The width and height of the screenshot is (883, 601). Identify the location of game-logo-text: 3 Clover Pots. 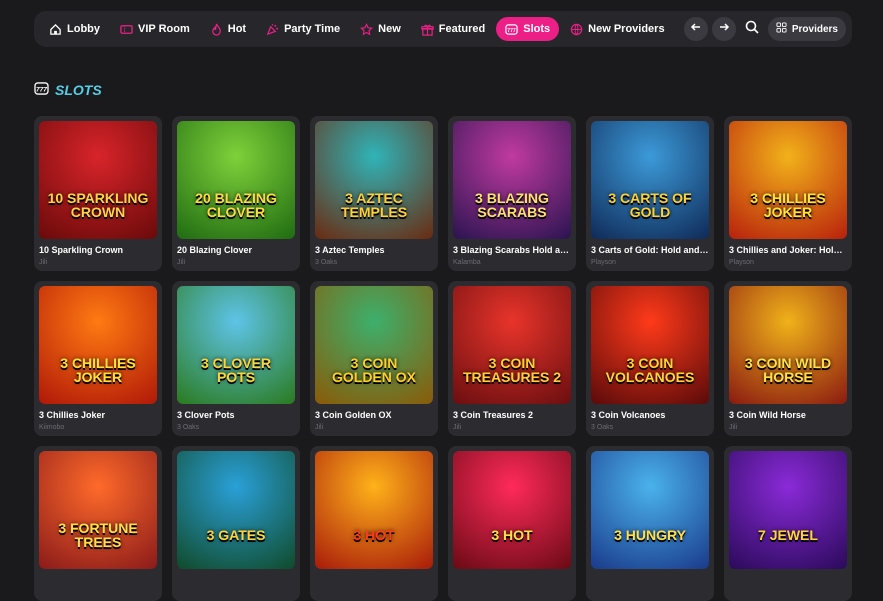
(235, 370).